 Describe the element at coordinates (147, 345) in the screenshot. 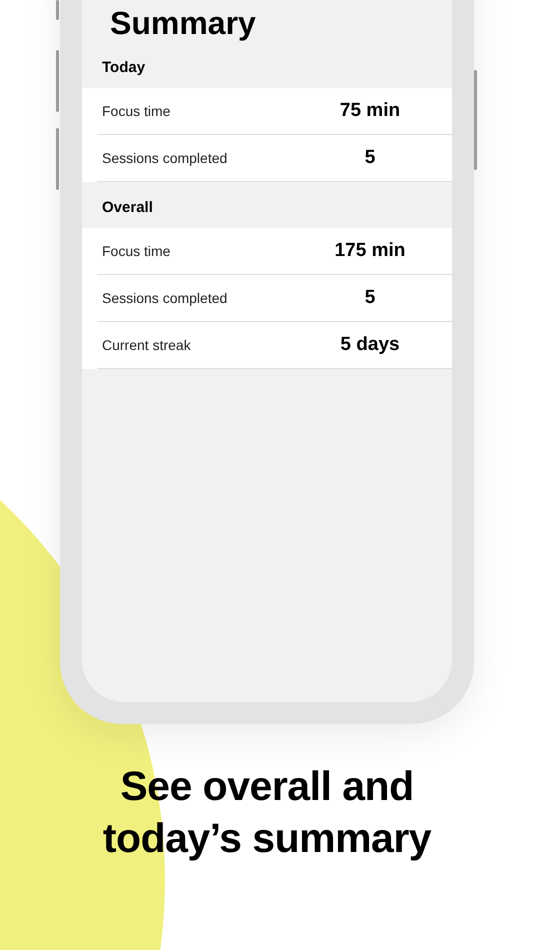

I see `row-label: Current streak` at that location.